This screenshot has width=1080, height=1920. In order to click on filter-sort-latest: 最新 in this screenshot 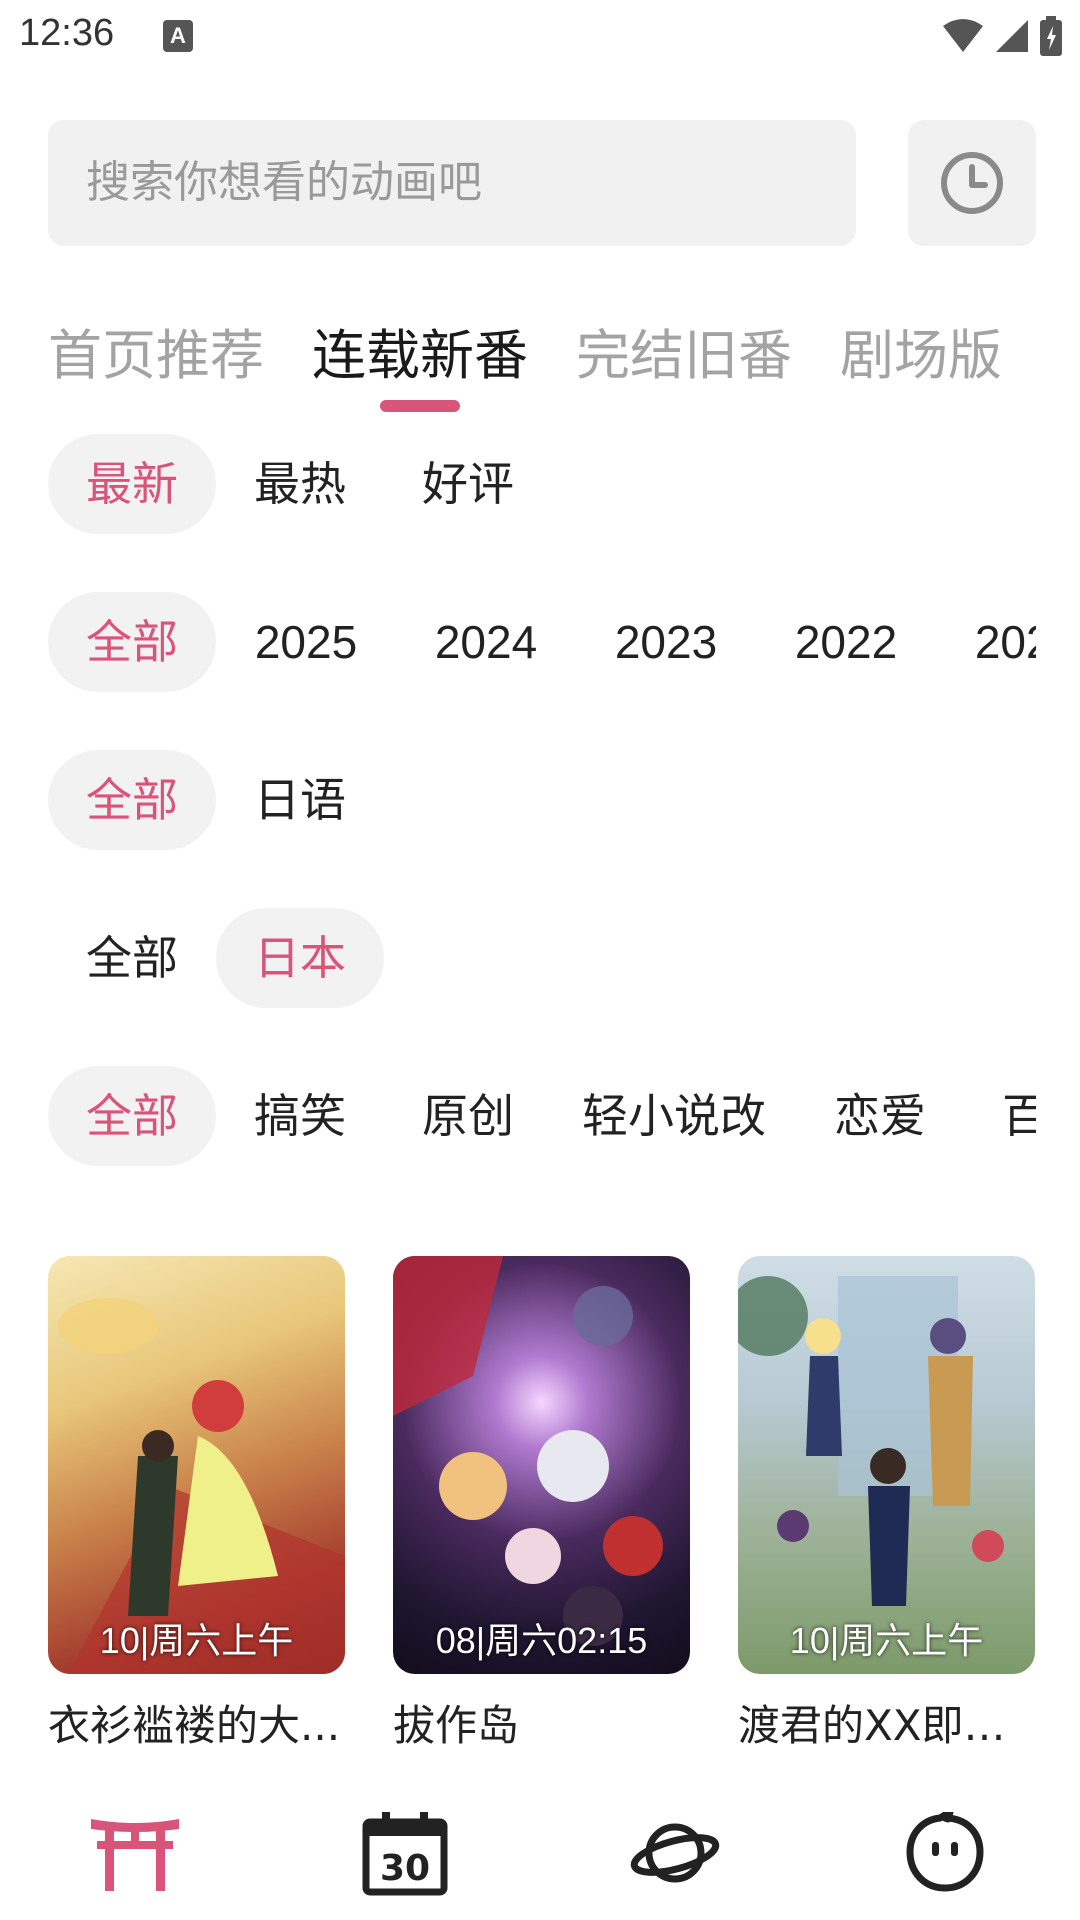, I will do `click(132, 484)`.